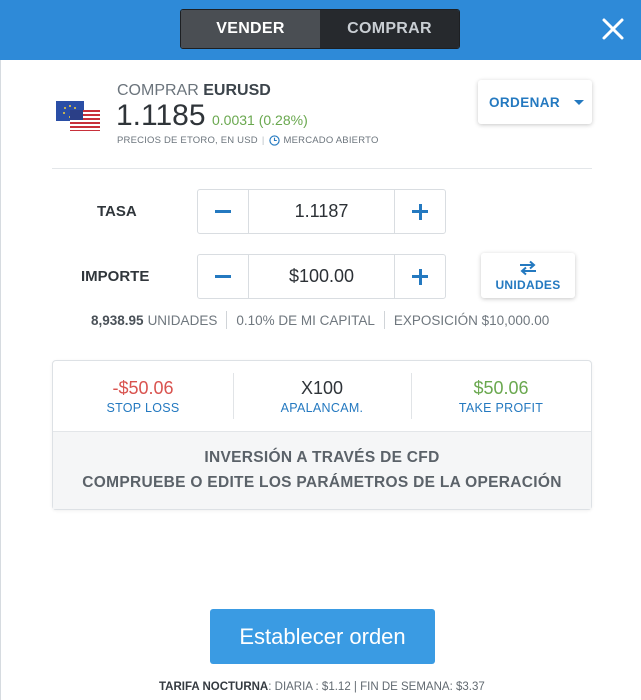 The height and width of the screenshot is (700, 641). I want to click on fees-weekend: FIN DE SEMANA: $3.37, so click(422, 687).